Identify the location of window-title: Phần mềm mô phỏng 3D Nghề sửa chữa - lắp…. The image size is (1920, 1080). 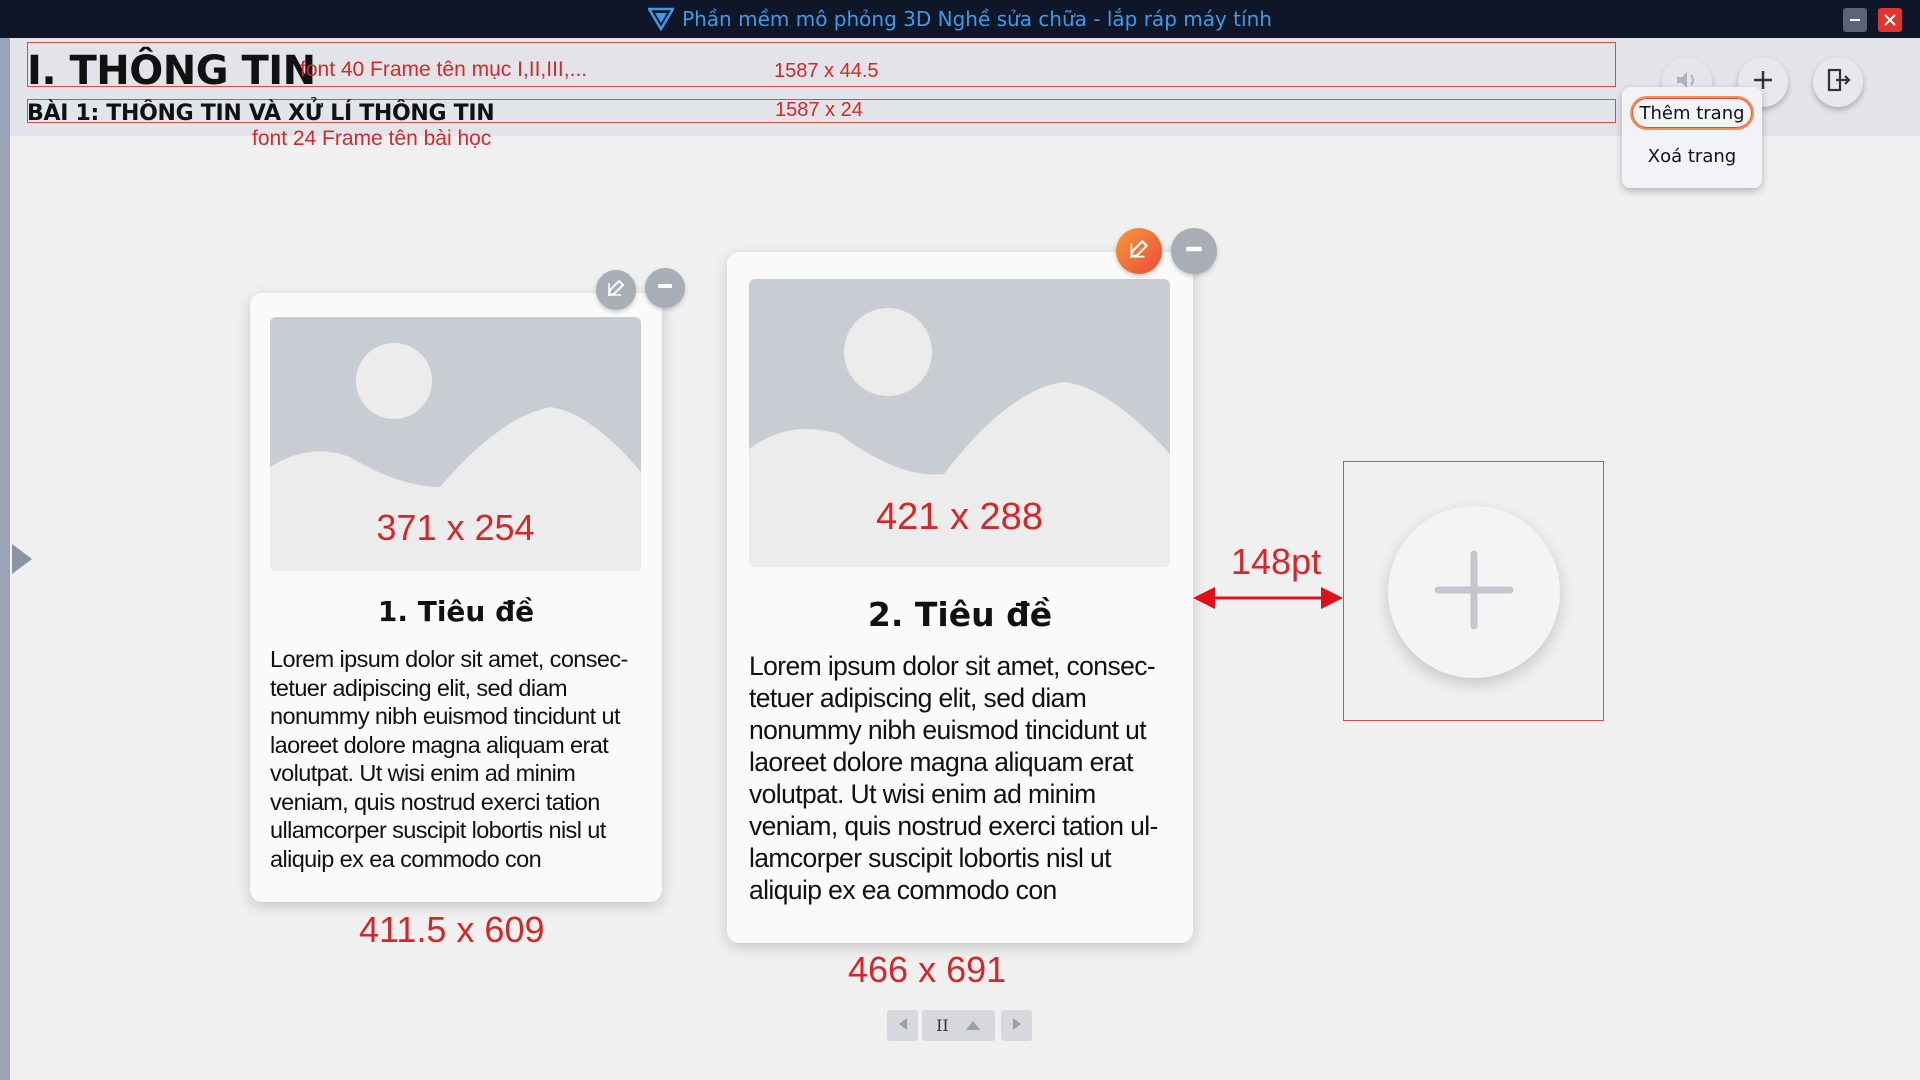
(960, 19).